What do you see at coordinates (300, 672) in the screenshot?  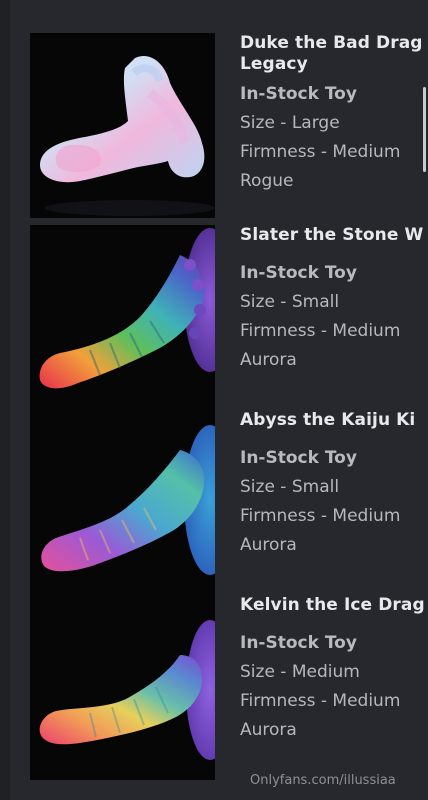 I see `product-size: Size - Medium` at bounding box center [300, 672].